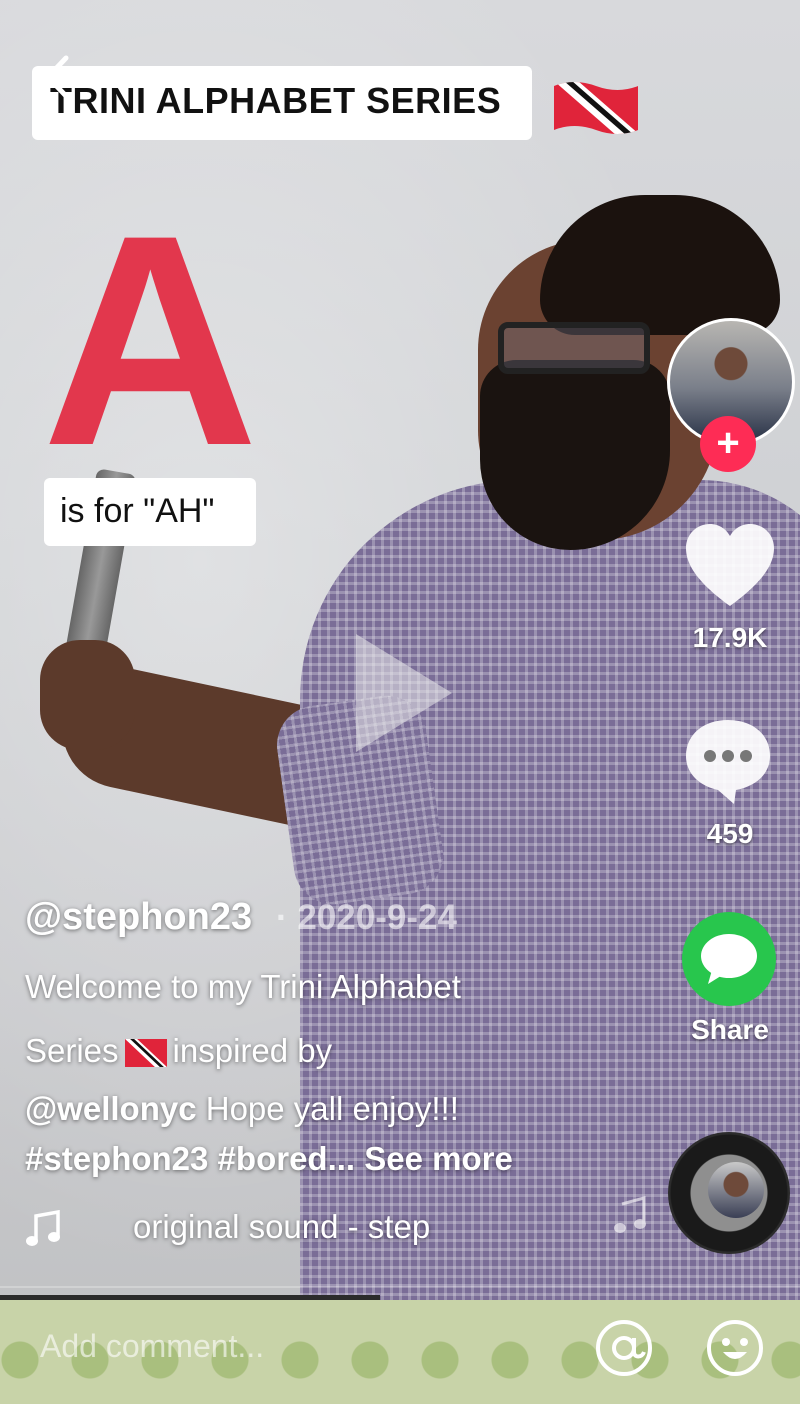 The height and width of the screenshot is (1404, 800). I want to click on share-message-icon, so click(729, 959).